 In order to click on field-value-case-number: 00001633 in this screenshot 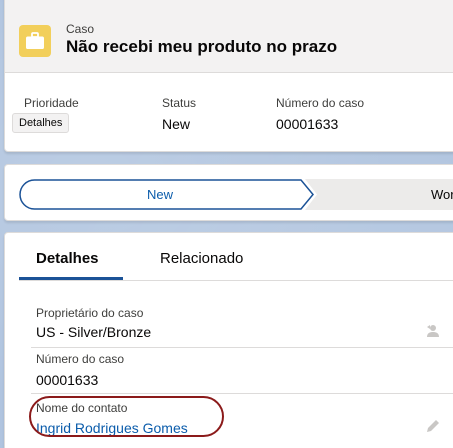, I will do `click(67, 380)`.